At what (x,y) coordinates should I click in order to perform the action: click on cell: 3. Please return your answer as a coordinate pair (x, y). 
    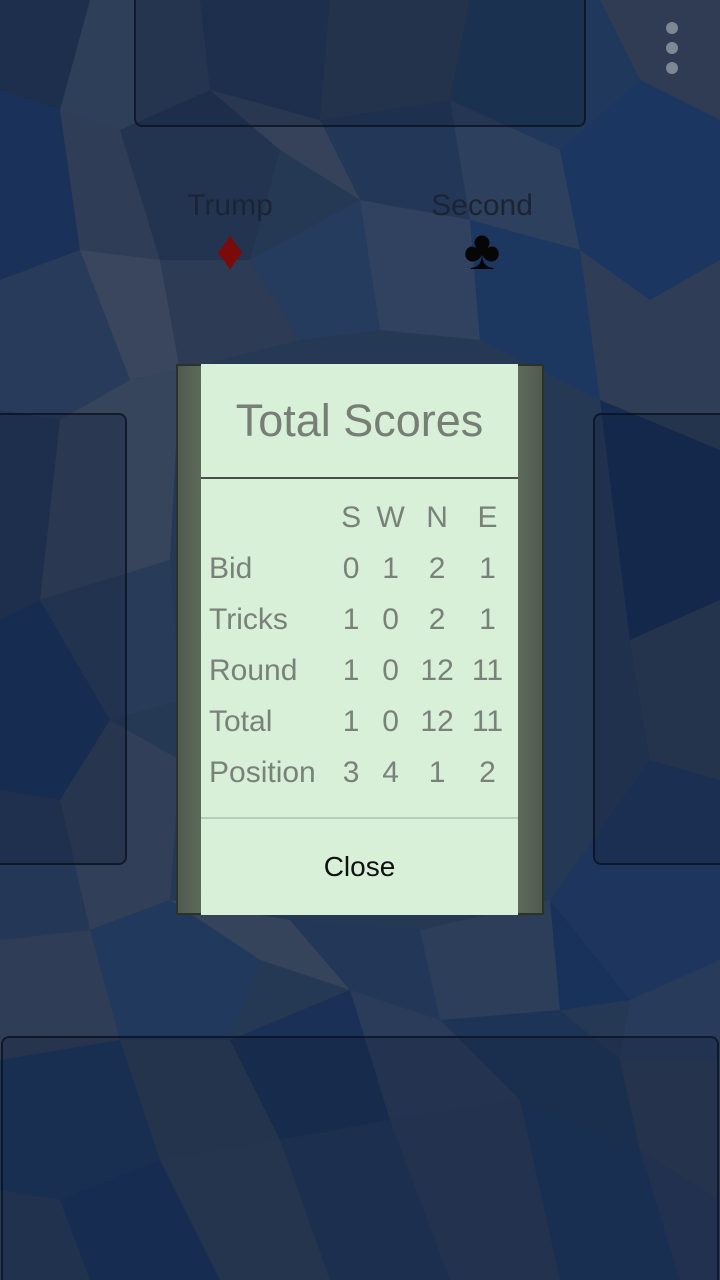
    Looking at the image, I should click on (351, 772).